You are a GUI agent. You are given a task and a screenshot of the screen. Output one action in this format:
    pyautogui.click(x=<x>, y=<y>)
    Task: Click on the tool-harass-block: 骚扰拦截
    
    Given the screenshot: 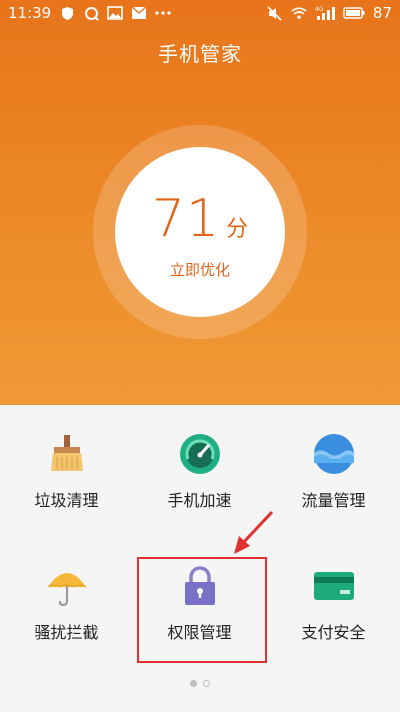 What is the action you would take?
    pyautogui.click(x=66, y=602)
    